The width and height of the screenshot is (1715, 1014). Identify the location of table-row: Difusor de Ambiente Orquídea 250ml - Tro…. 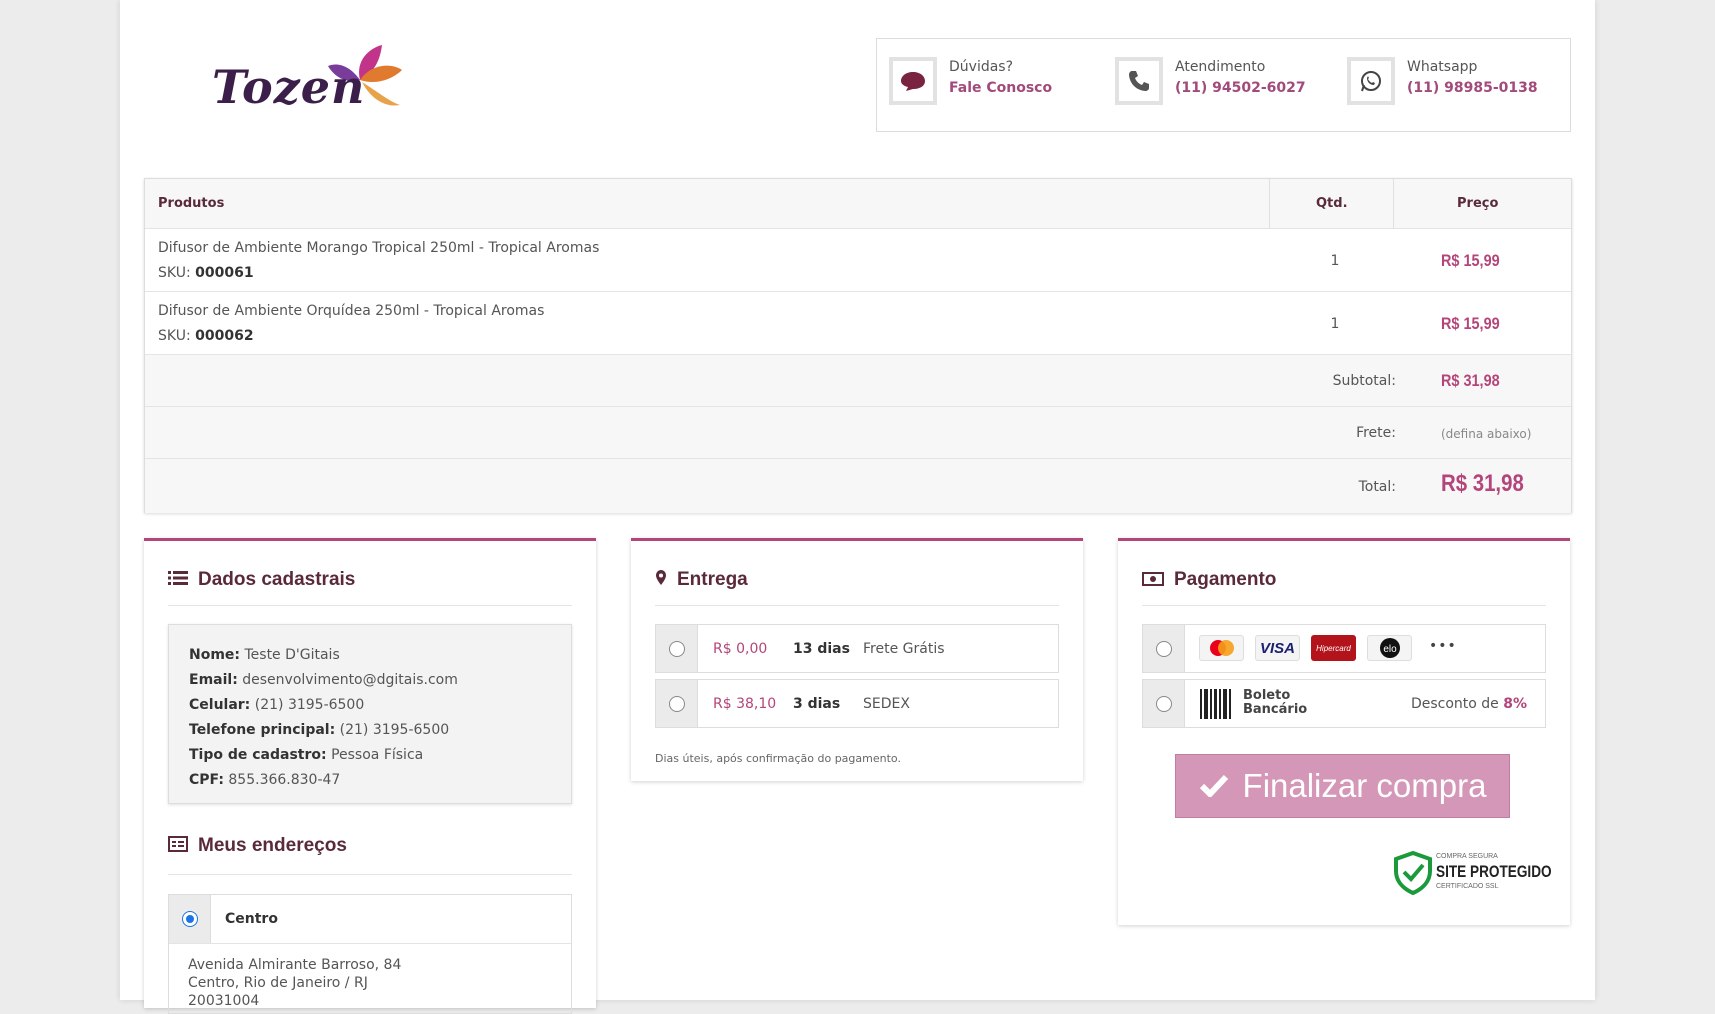
(858, 323).